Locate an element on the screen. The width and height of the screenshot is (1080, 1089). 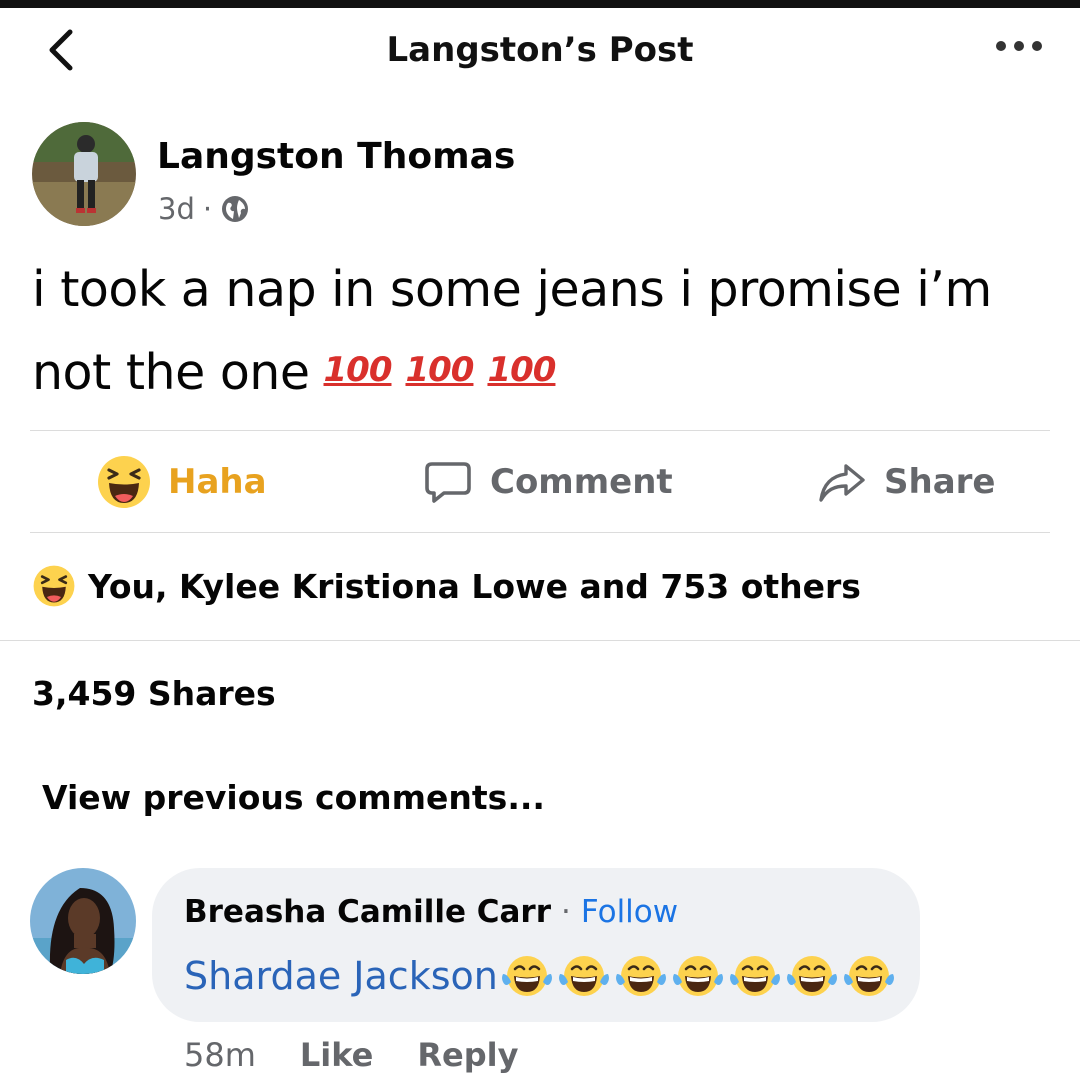
action-bar: Haha Comment Share is located at coordinates (540, 482).